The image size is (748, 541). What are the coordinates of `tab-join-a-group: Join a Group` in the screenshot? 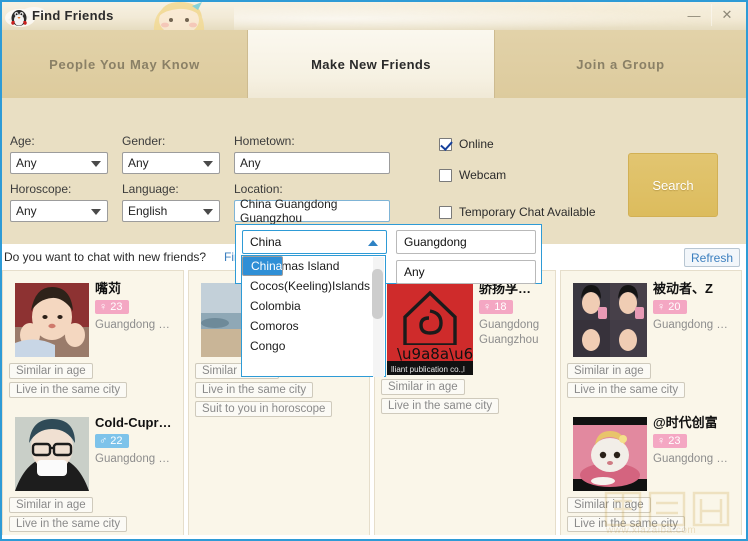 It's located at (620, 64).